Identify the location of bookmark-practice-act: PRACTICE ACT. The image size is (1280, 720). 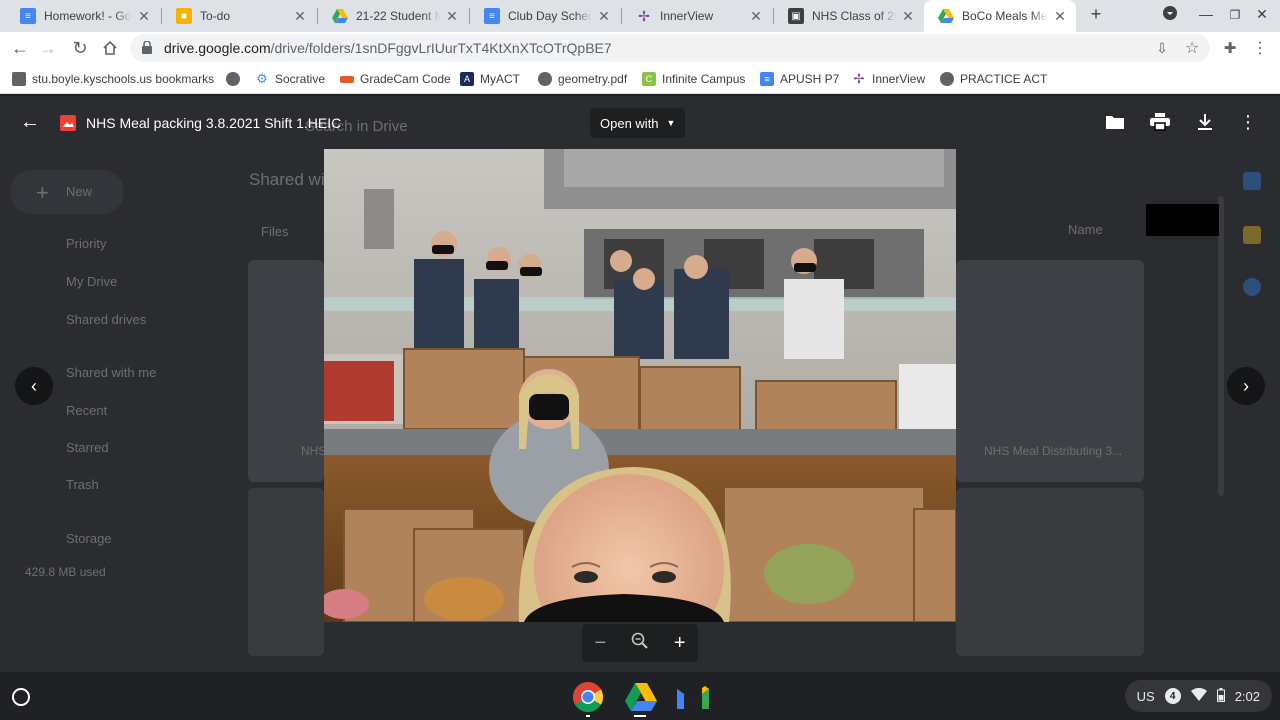
(993, 79).